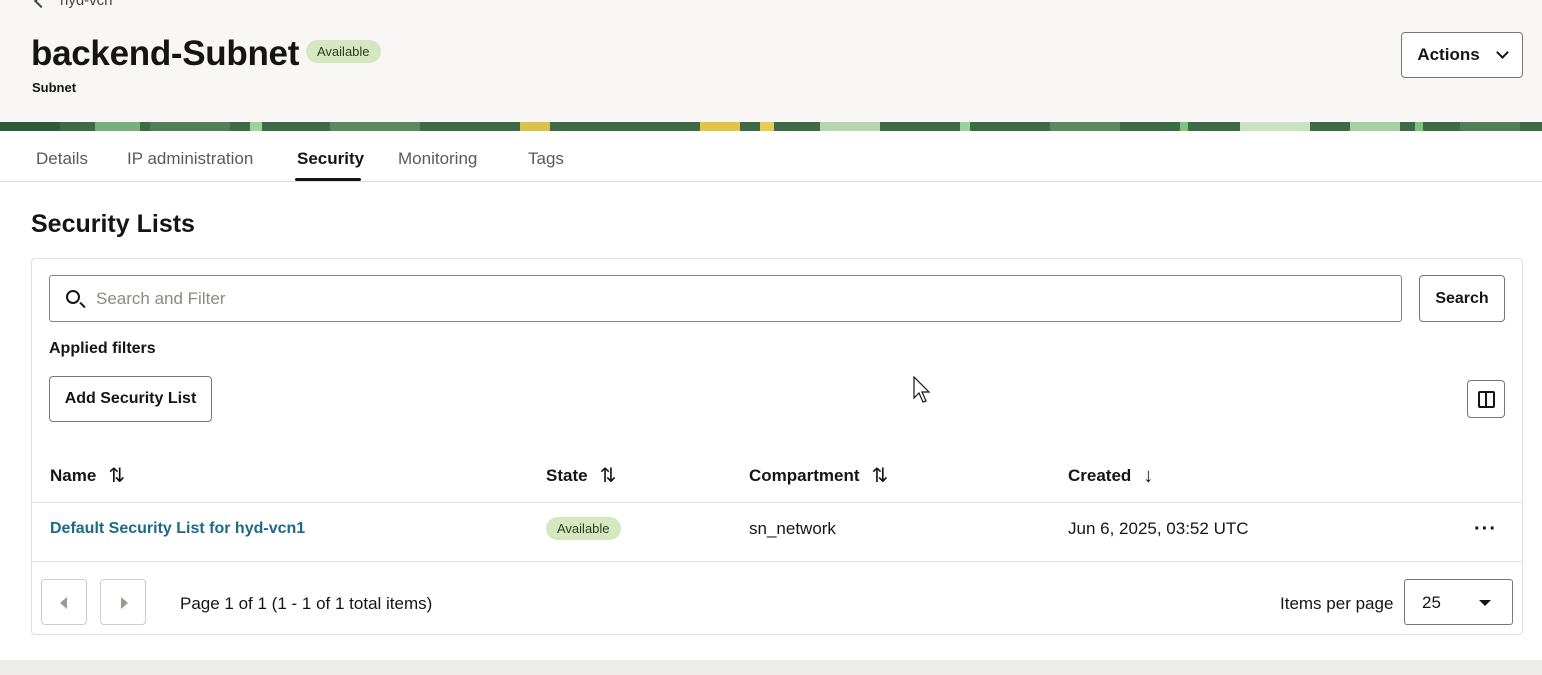  Describe the element at coordinates (306, 603) in the screenshot. I see `pagination-info: Page 1 of 1 (1 - 1 of 1 total items)` at that location.